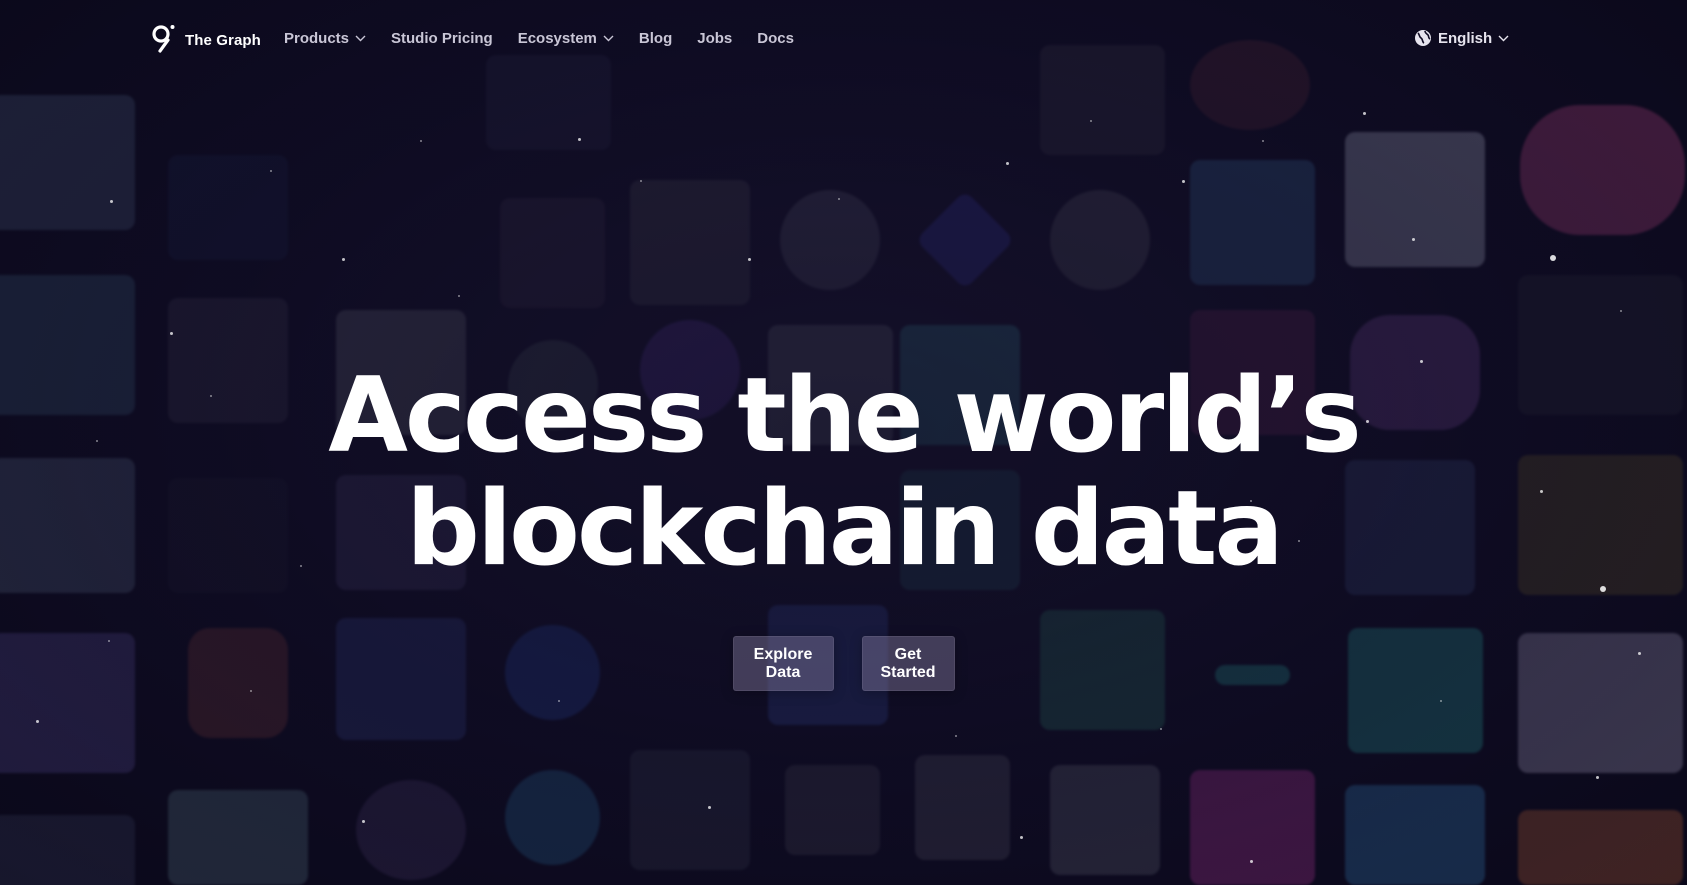 The image size is (1687, 885). I want to click on globe-icon, so click(1423, 38).